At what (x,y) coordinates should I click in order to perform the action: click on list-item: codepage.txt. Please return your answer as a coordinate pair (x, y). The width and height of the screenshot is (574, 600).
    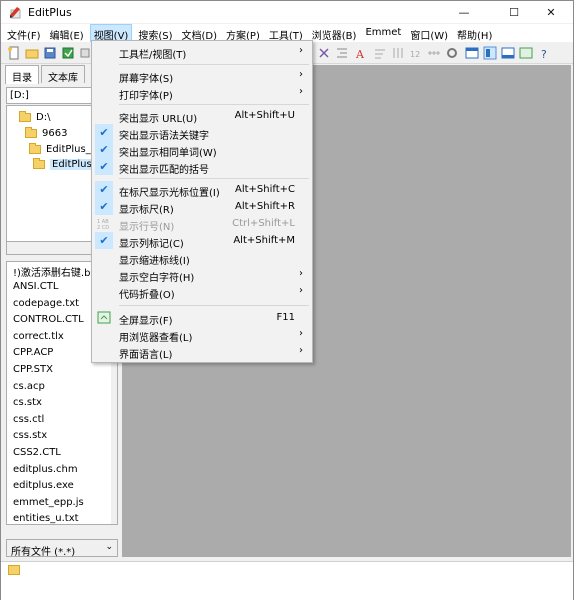
    Looking at the image, I should click on (46, 306).